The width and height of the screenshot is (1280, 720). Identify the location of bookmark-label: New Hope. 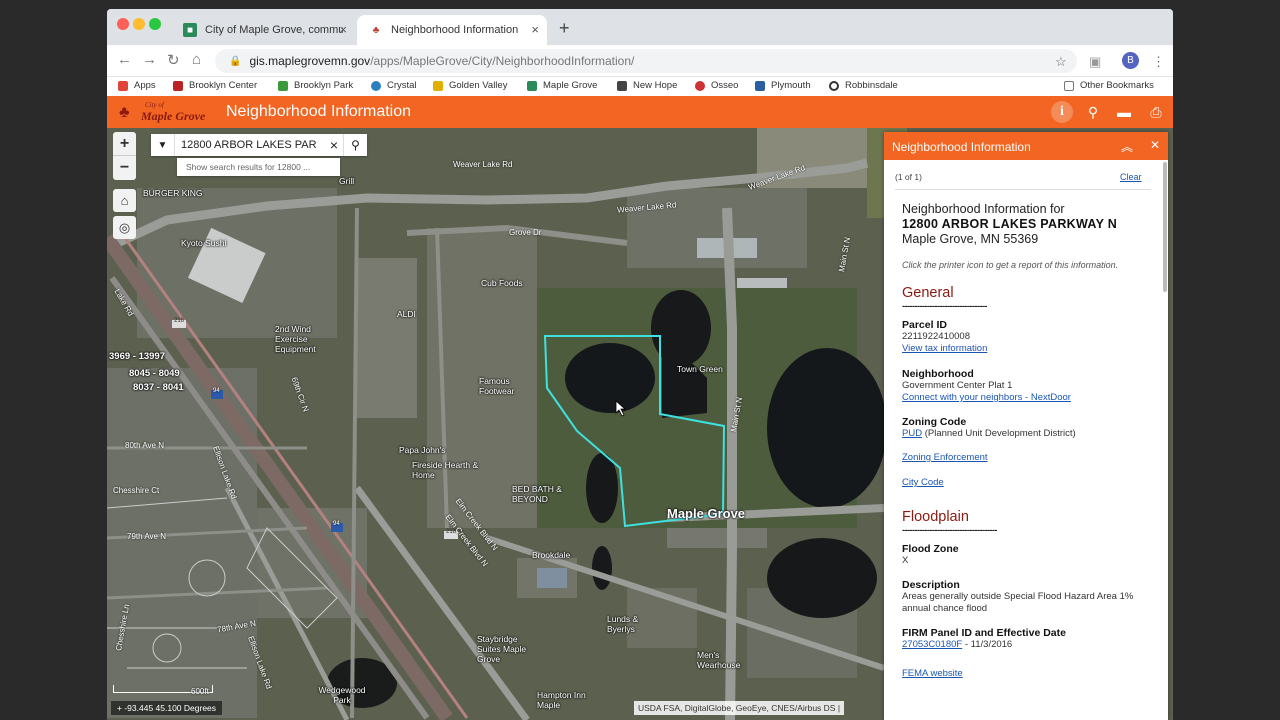
(655, 85).